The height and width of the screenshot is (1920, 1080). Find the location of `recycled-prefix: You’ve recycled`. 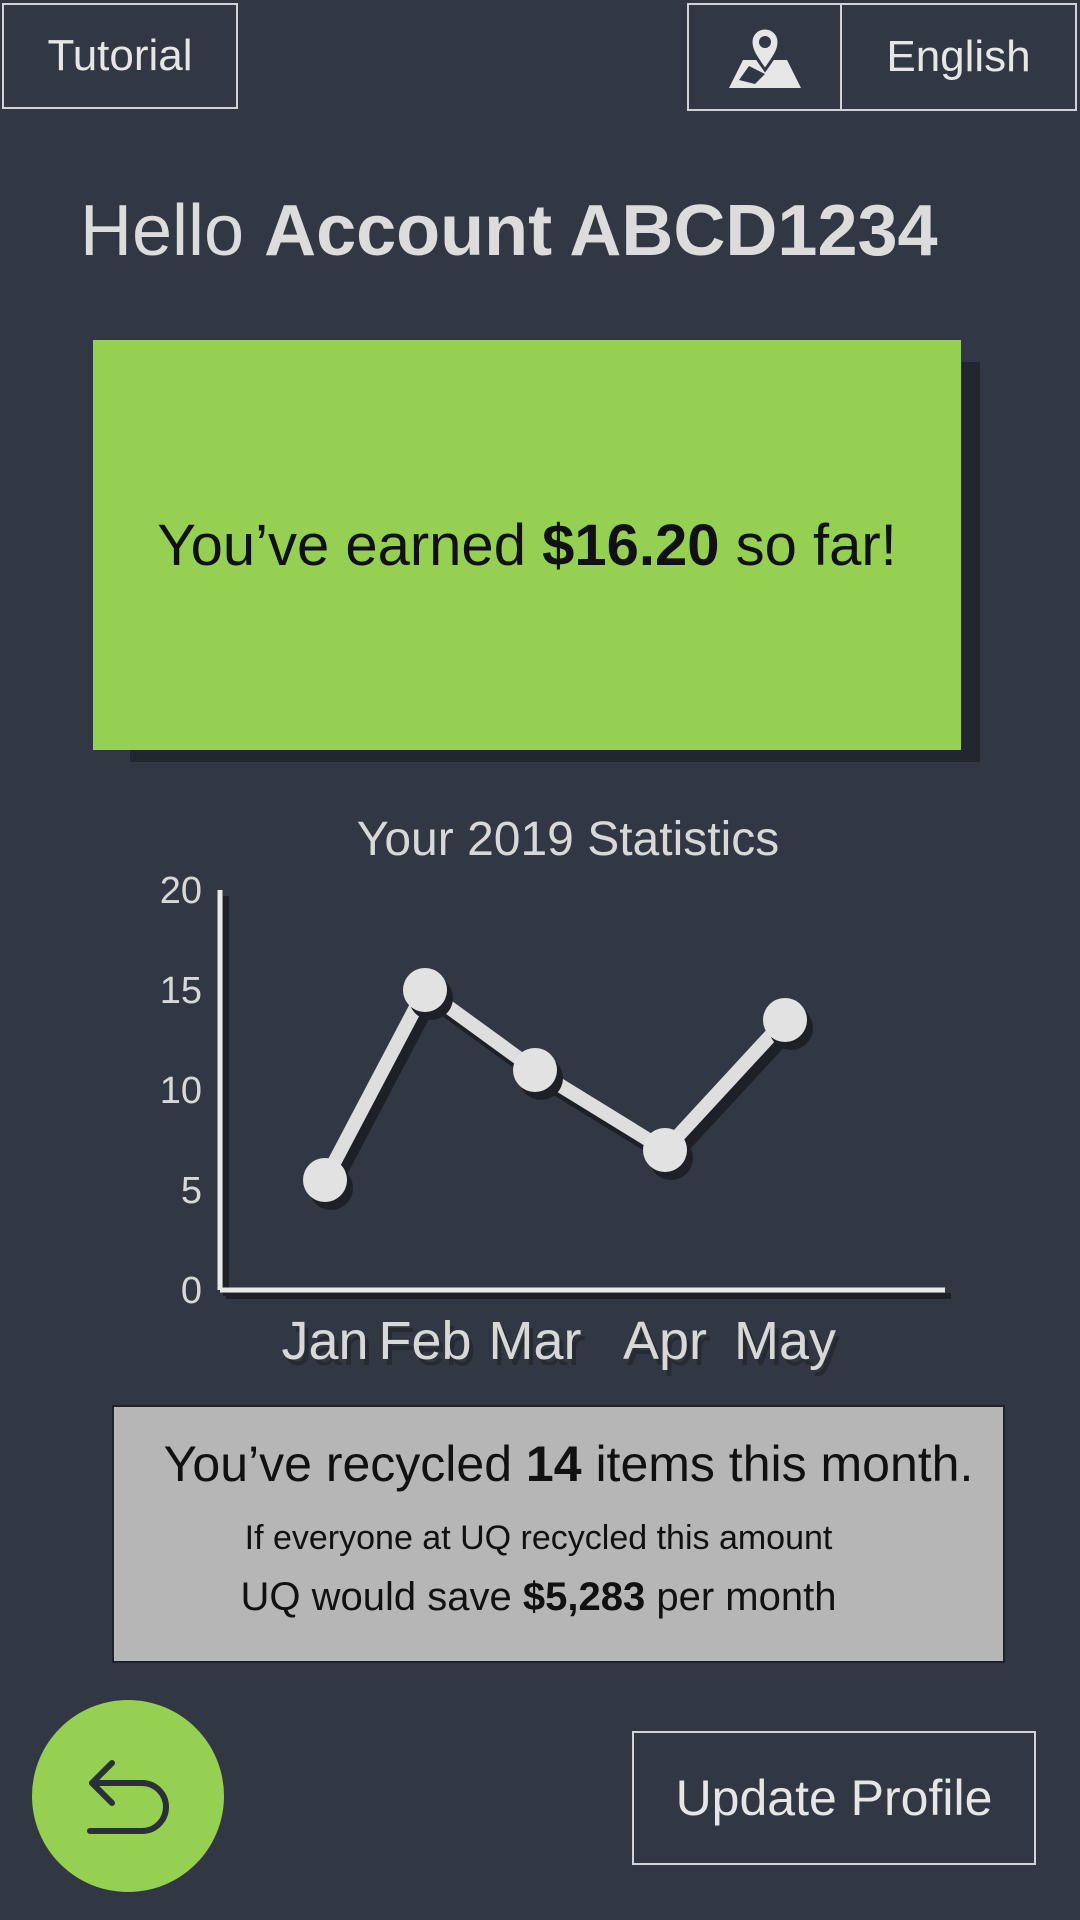

recycled-prefix: You’ve recycled is located at coordinates (338, 1464).